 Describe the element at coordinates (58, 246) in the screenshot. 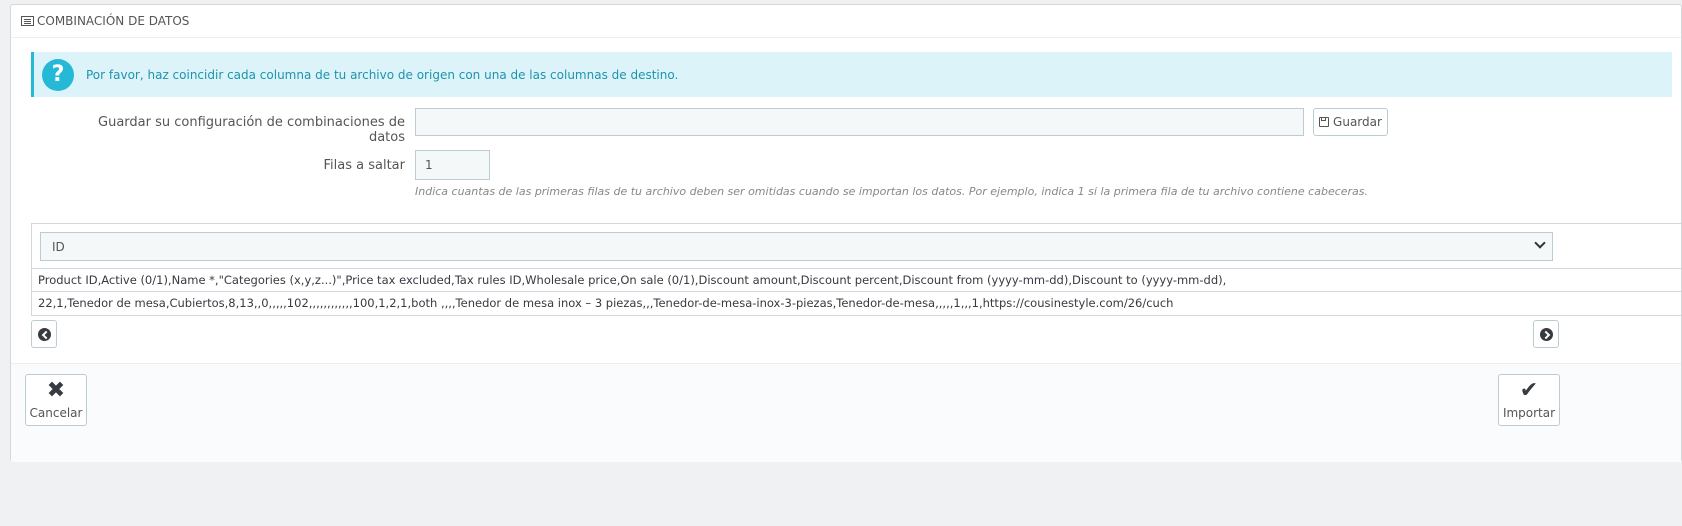

I see `column-select-value: ID` at that location.